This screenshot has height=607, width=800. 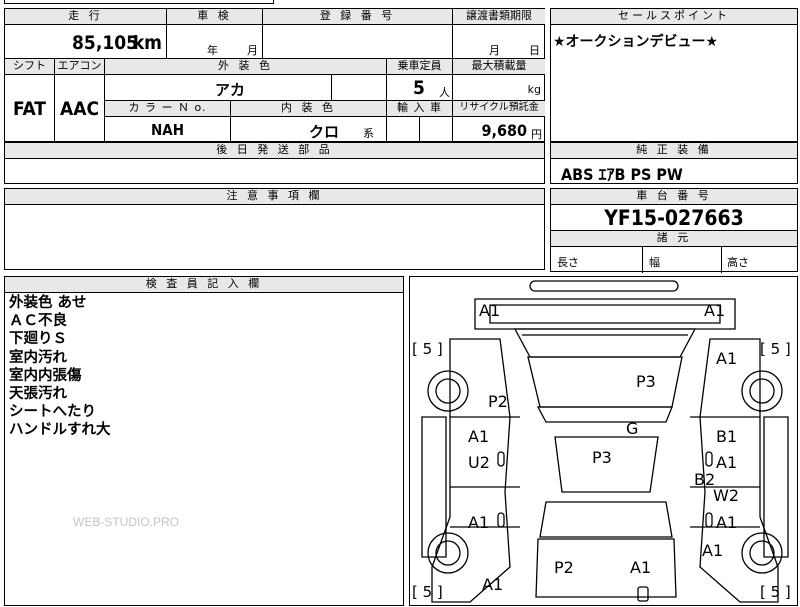 I want to click on exterior-color-divider, so click(x=331, y=87).